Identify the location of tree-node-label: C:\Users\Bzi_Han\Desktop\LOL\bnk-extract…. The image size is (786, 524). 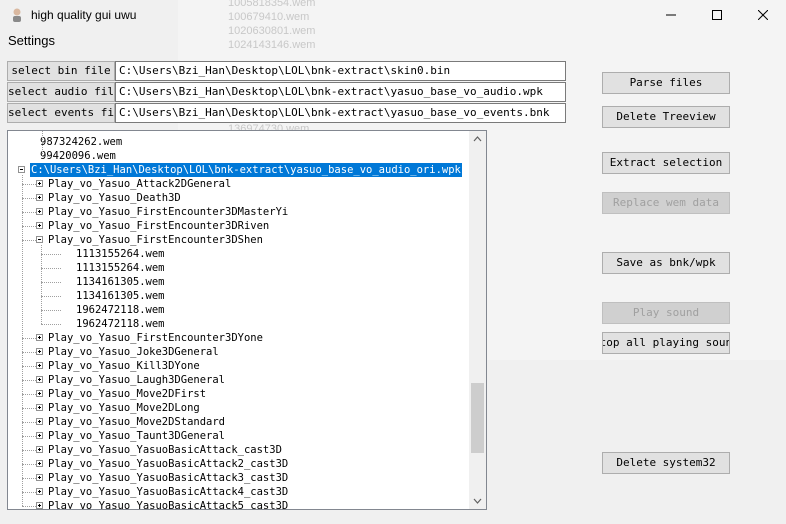
(246, 170).